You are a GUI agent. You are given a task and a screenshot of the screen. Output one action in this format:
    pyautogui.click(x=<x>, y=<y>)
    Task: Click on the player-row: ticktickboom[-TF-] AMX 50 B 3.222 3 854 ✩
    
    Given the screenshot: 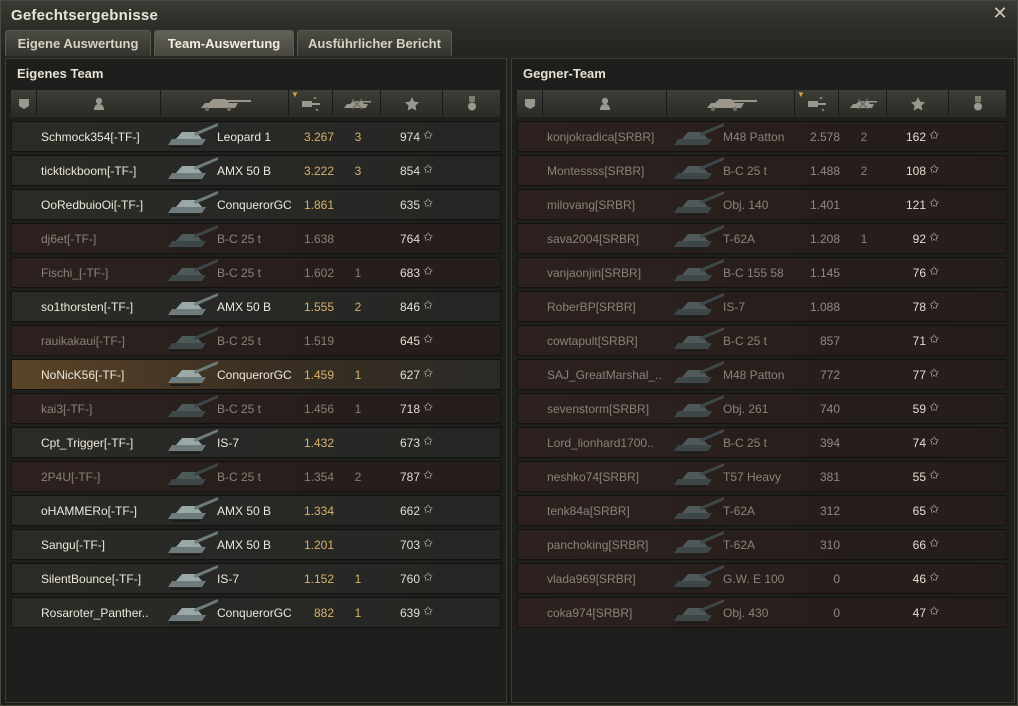 What is the action you would take?
    pyautogui.click(x=256, y=170)
    